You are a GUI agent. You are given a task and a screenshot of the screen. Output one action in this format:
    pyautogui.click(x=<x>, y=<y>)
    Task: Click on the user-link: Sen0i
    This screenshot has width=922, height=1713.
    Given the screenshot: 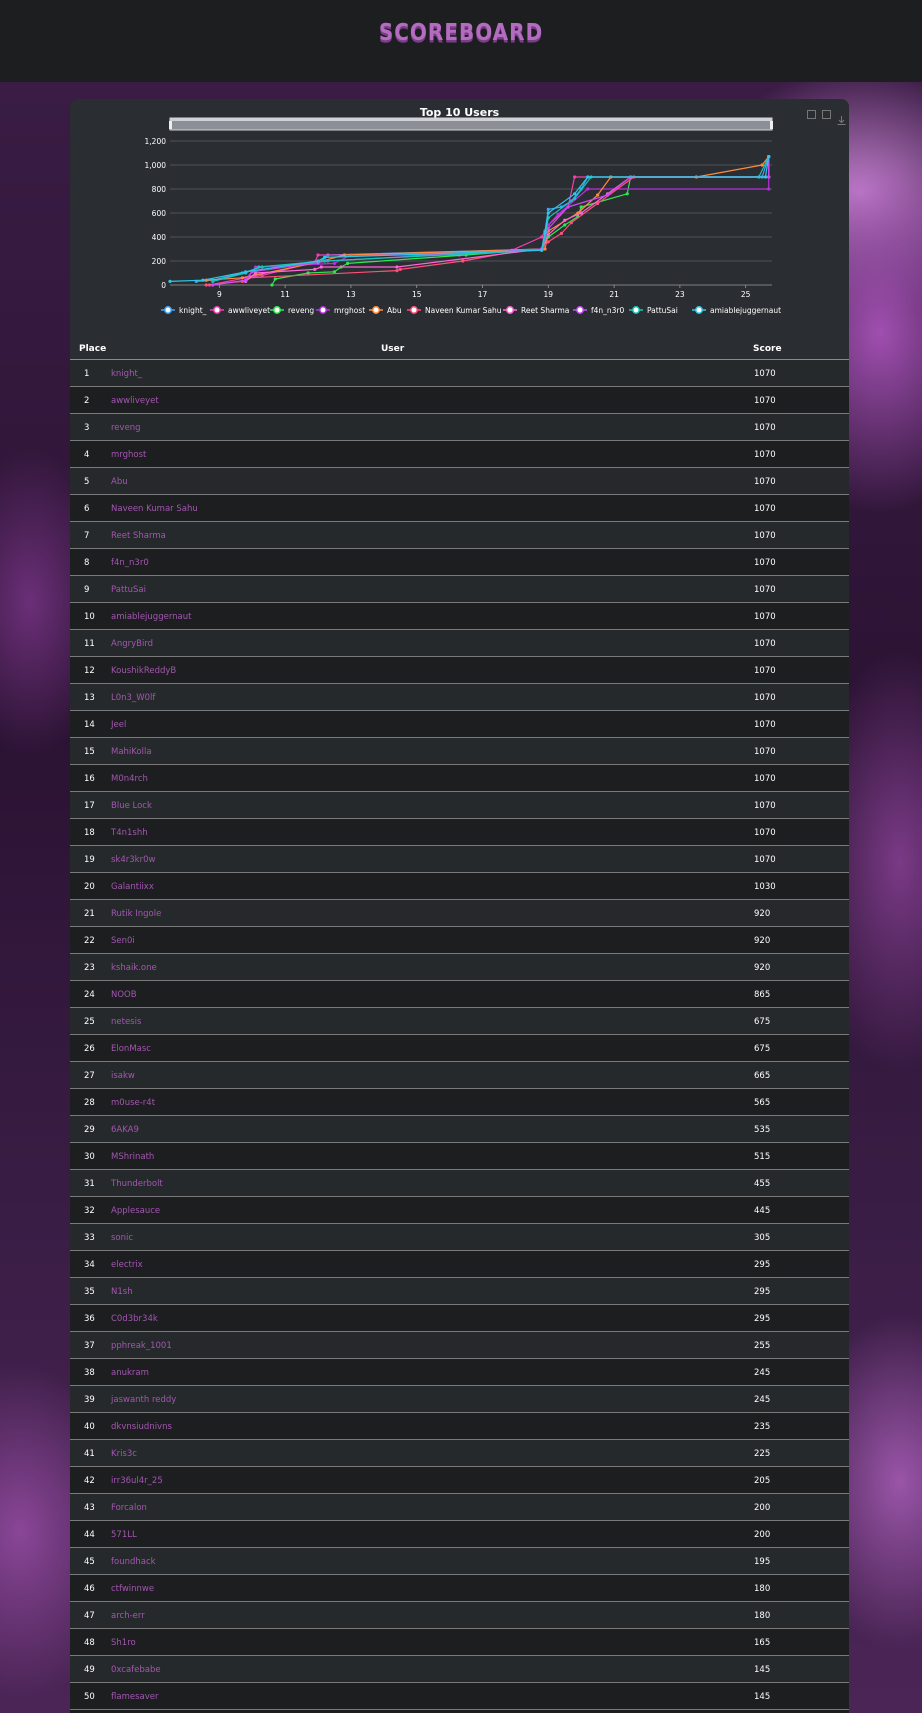 What is the action you would take?
    pyautogui.click(x=123, y=941)
    